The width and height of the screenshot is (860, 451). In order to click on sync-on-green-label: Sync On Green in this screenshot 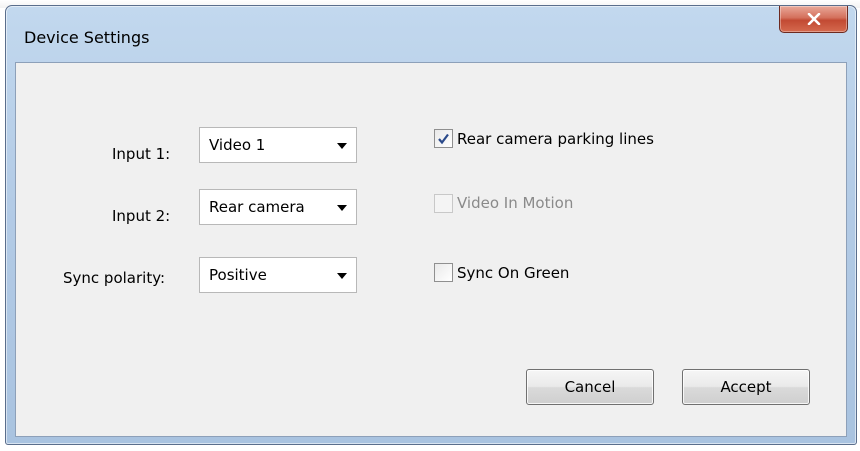, I will do `click(513, 273)`.